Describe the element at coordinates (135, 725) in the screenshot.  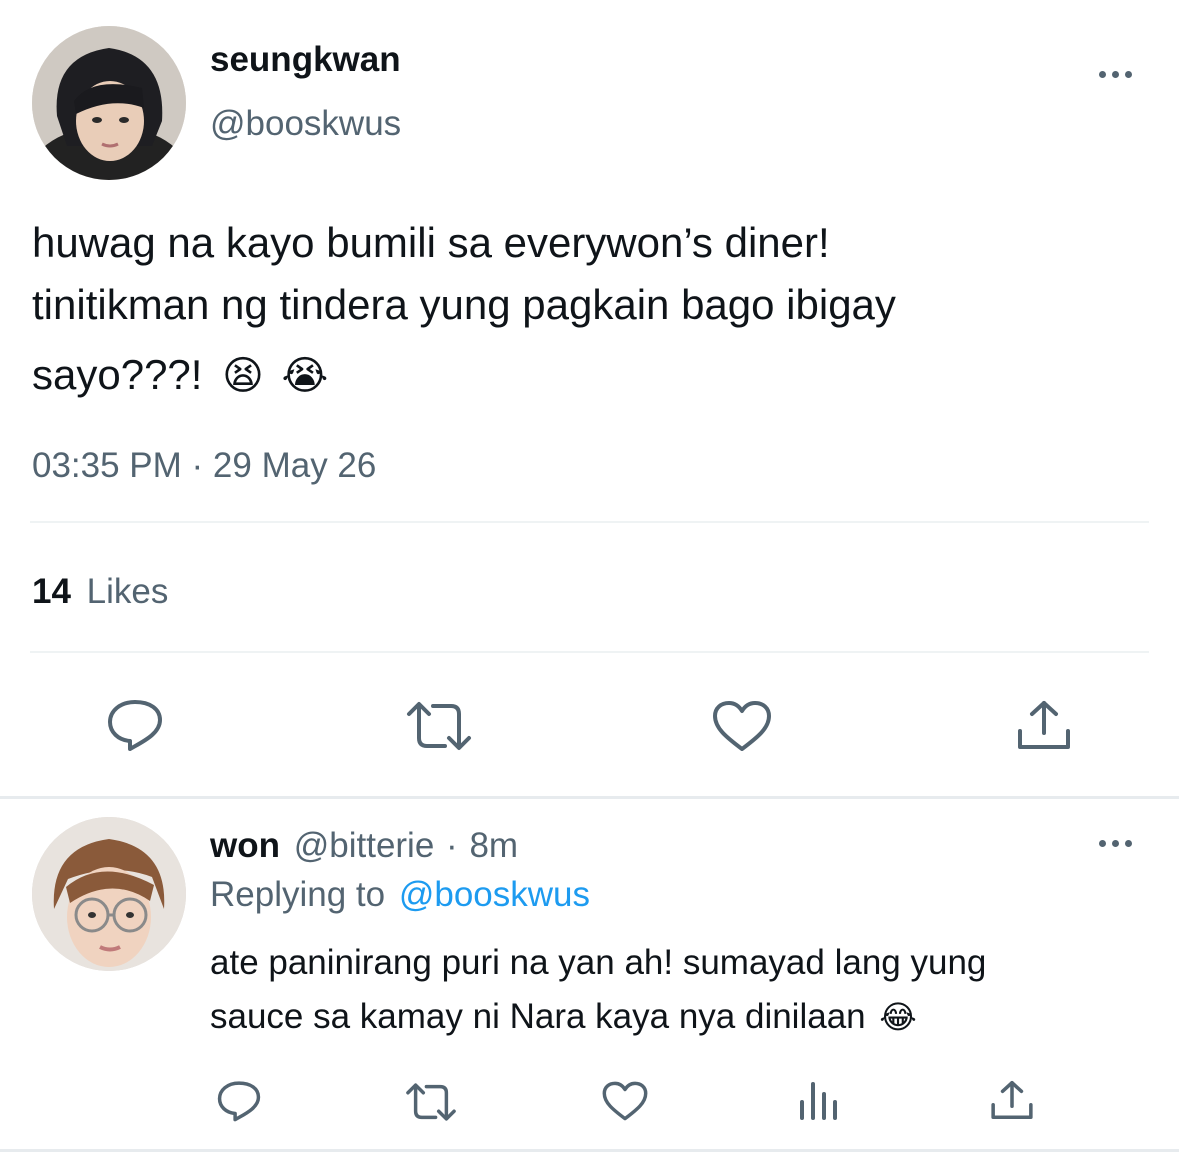
I see `reply-icon` at that location.